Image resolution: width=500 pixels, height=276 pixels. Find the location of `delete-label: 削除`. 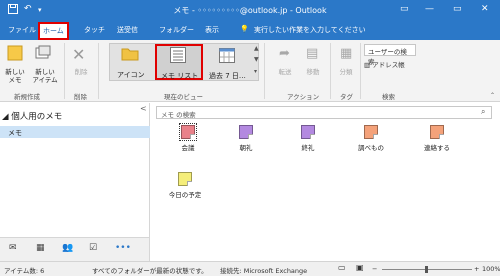

delete-label: 削除 is located at coordinates (81, 72).